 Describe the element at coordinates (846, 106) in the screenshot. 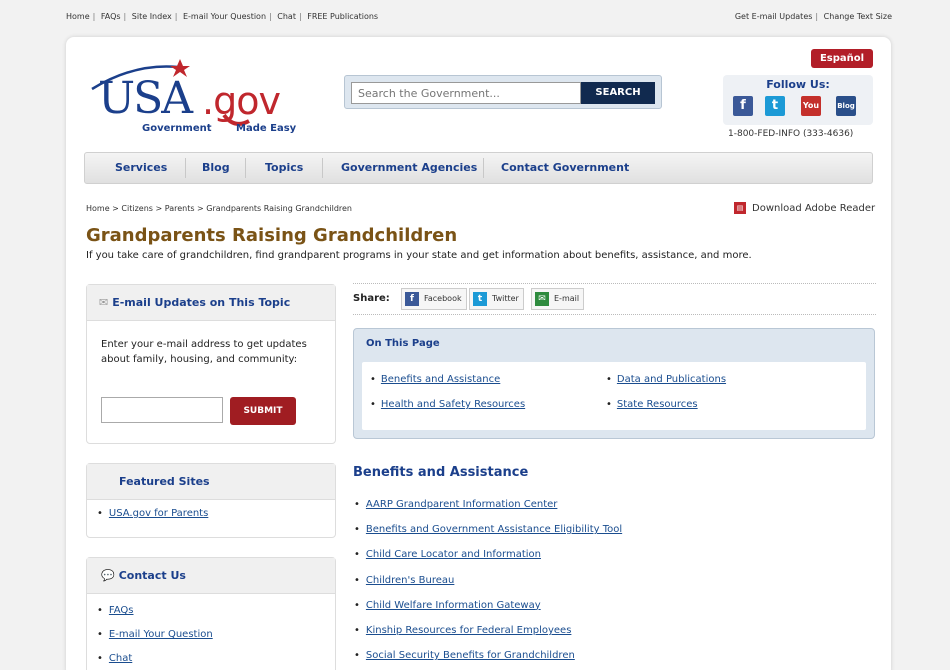

I see `blog-icon: Blog` at that location.